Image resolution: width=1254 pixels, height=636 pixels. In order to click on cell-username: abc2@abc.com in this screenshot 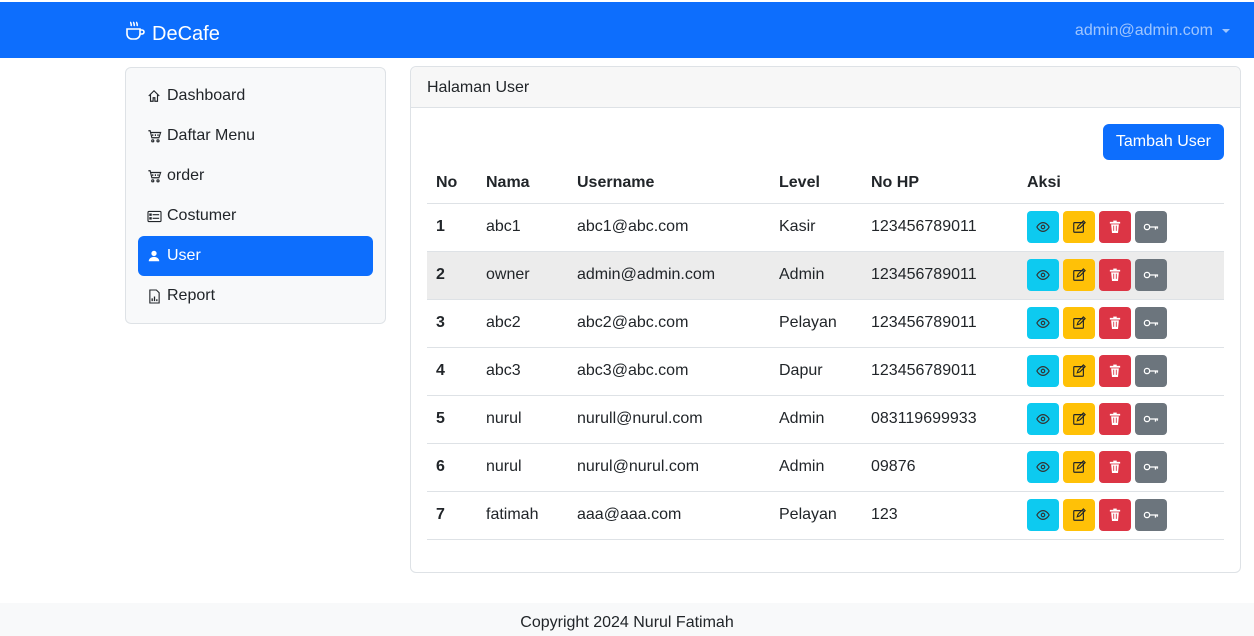, I will do `click(669, 323)`.